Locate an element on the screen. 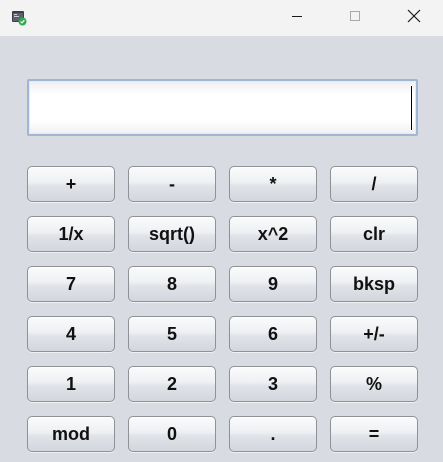 This screenshot has height=462, width=443. digit-8-button: 8 is located at coordinates (172, 284).